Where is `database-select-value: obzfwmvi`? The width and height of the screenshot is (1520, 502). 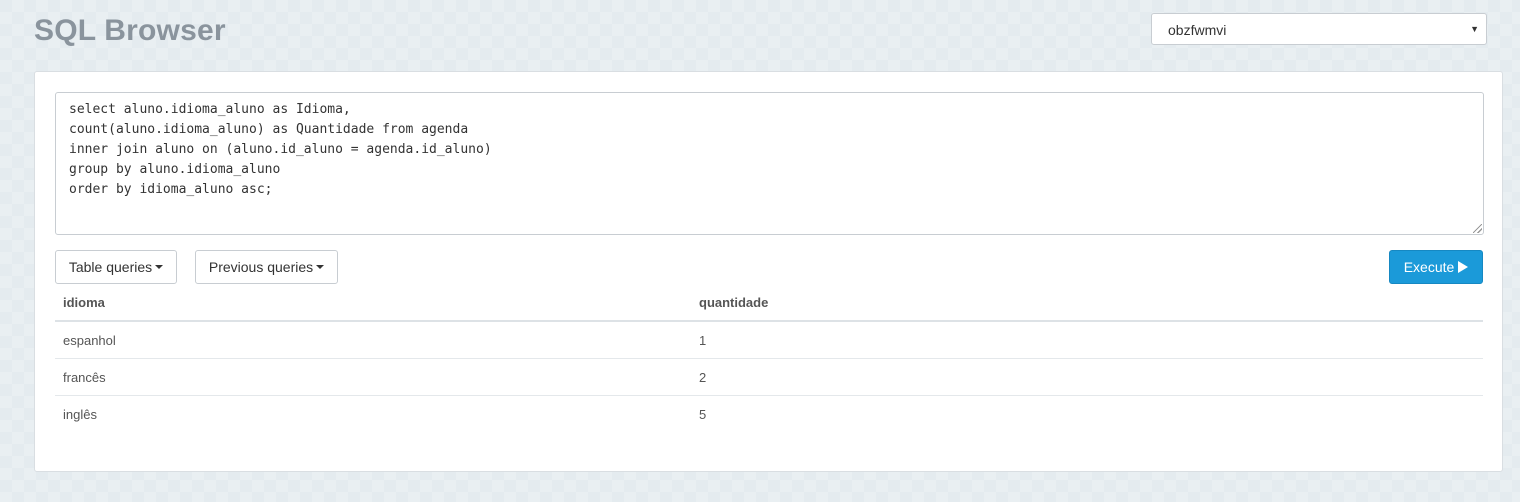 database-select-value: obzfwmvi is located at coordinates (1197, 30).